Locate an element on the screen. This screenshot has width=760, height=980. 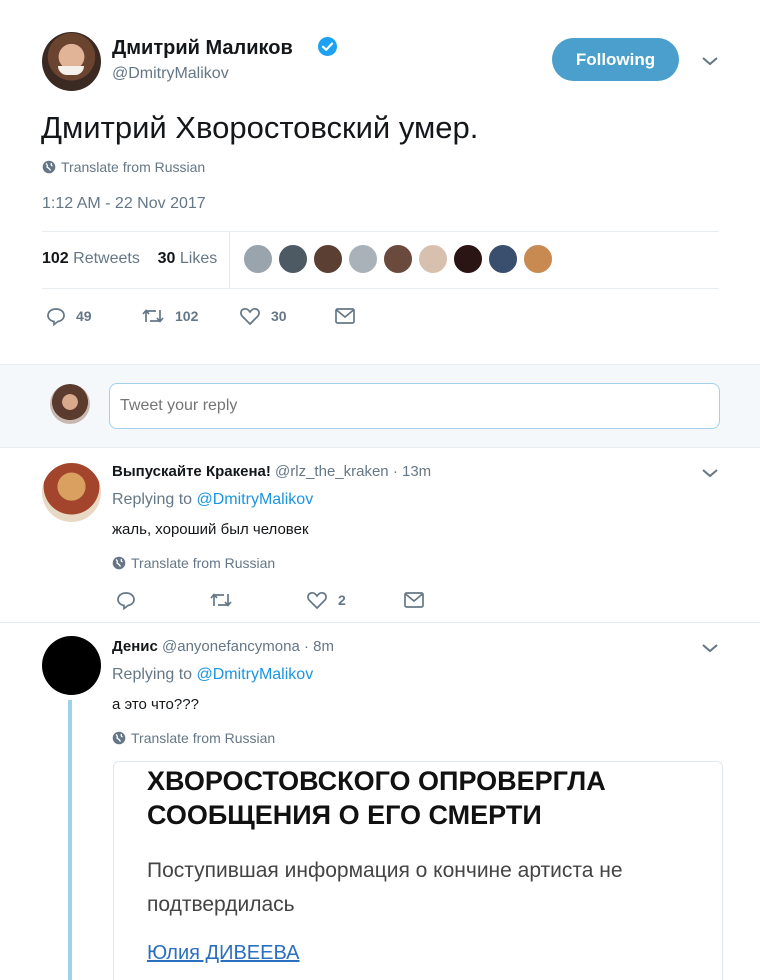
retweet-button: 102 is located at coordinates (190, 316).